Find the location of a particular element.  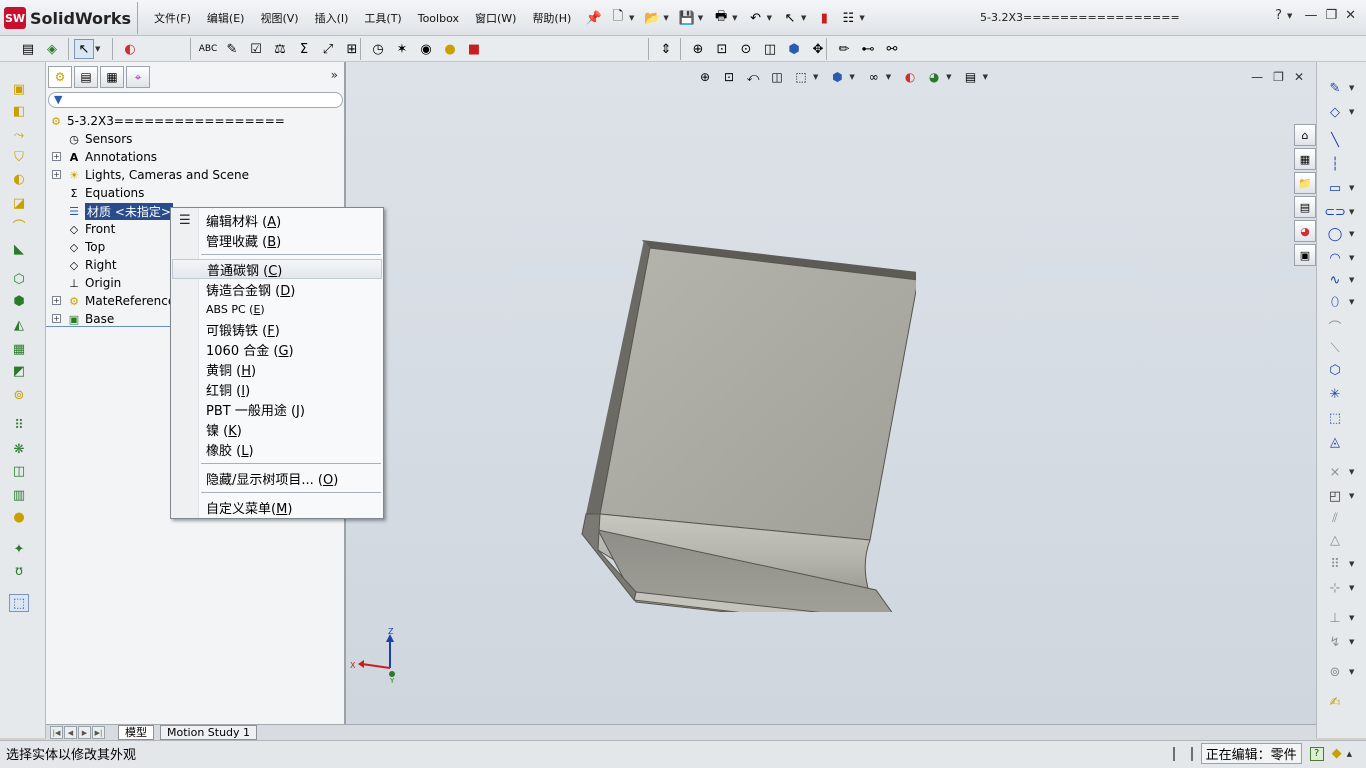

menu-item-brass: 黄铜 (H) is located at coordinates (277, 369).